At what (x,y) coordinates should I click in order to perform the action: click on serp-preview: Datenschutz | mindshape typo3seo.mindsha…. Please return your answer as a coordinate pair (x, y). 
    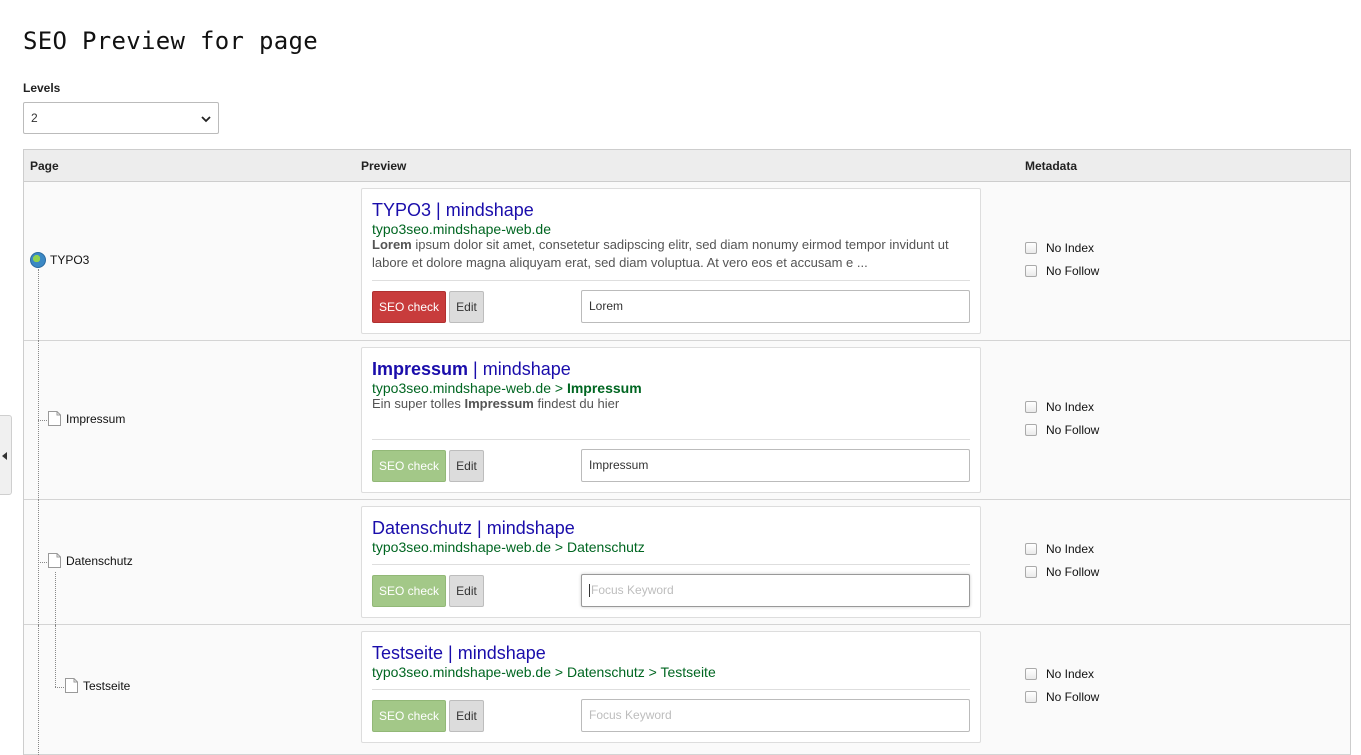
    Looking at the image, I should click on (671, 562).